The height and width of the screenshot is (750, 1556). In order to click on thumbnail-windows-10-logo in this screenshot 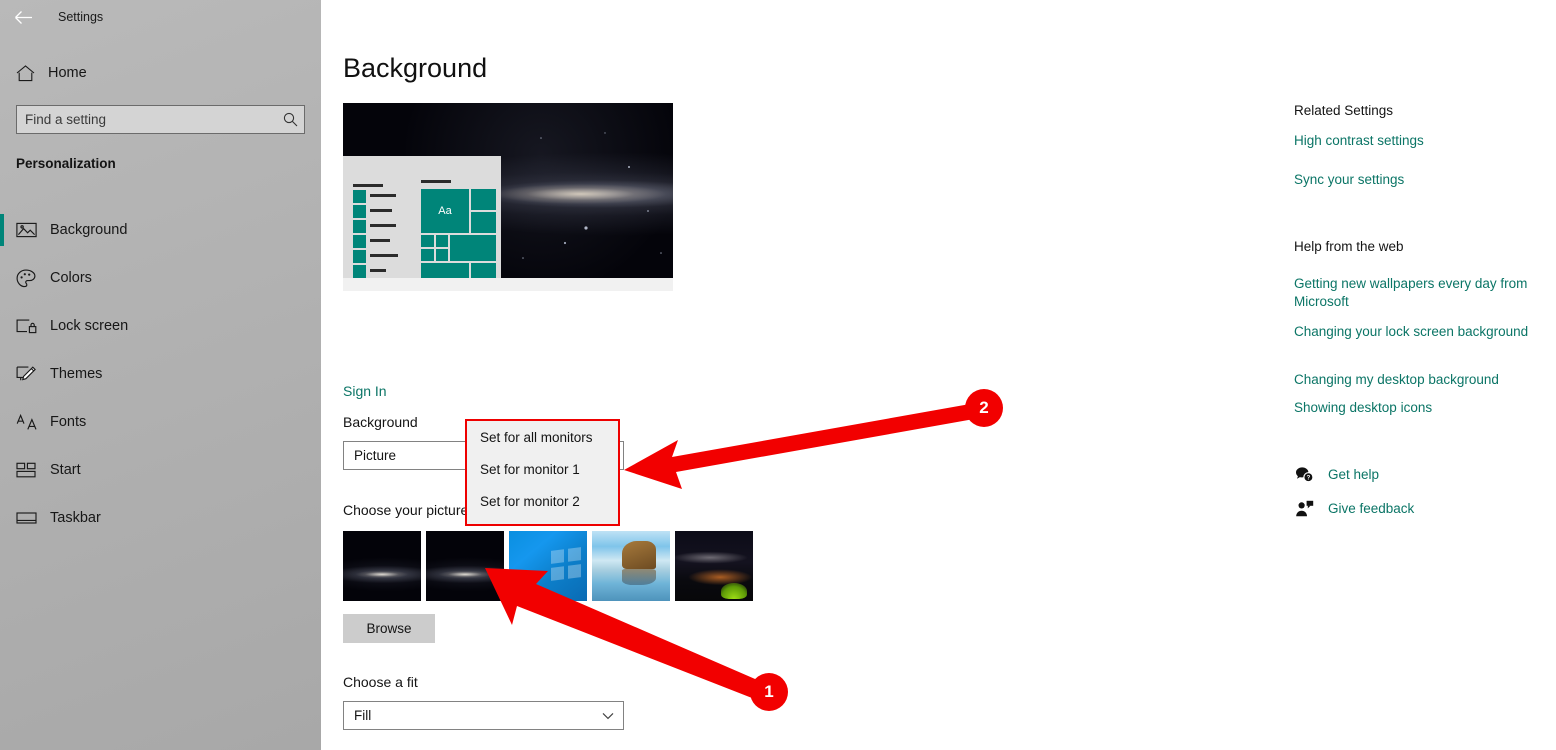, I will do `click(548, 566)`.